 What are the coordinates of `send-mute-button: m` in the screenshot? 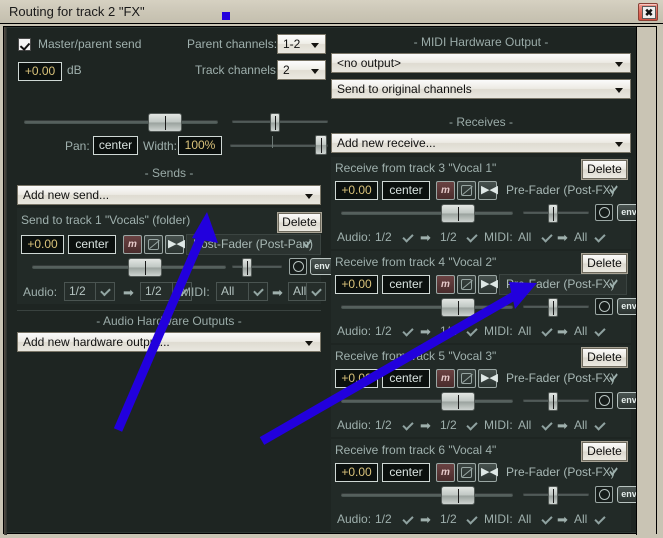 It's located at (132, 244).